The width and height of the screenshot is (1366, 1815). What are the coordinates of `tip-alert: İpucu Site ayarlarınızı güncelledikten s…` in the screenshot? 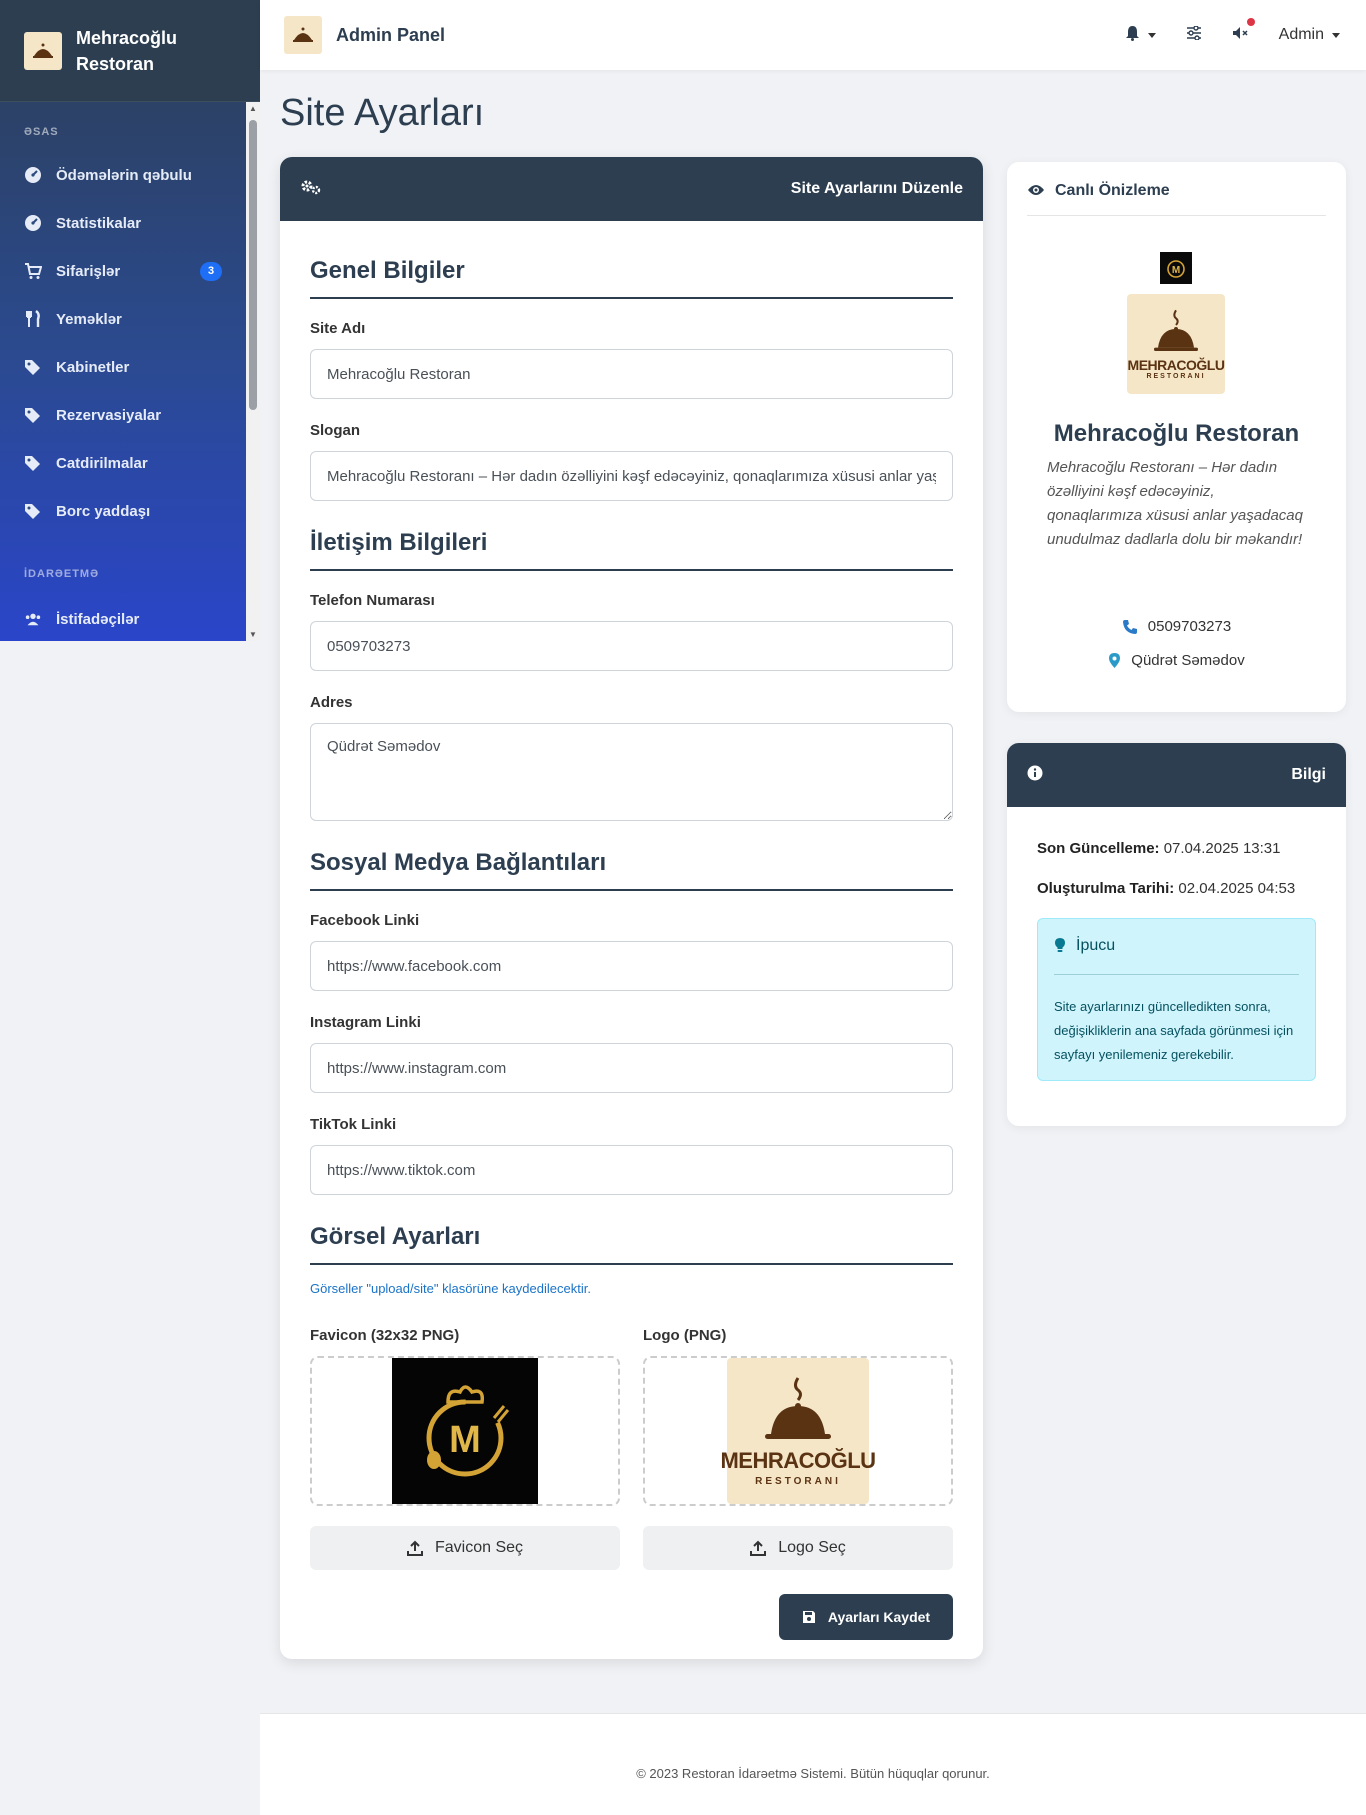 It's located at (1176, 999).